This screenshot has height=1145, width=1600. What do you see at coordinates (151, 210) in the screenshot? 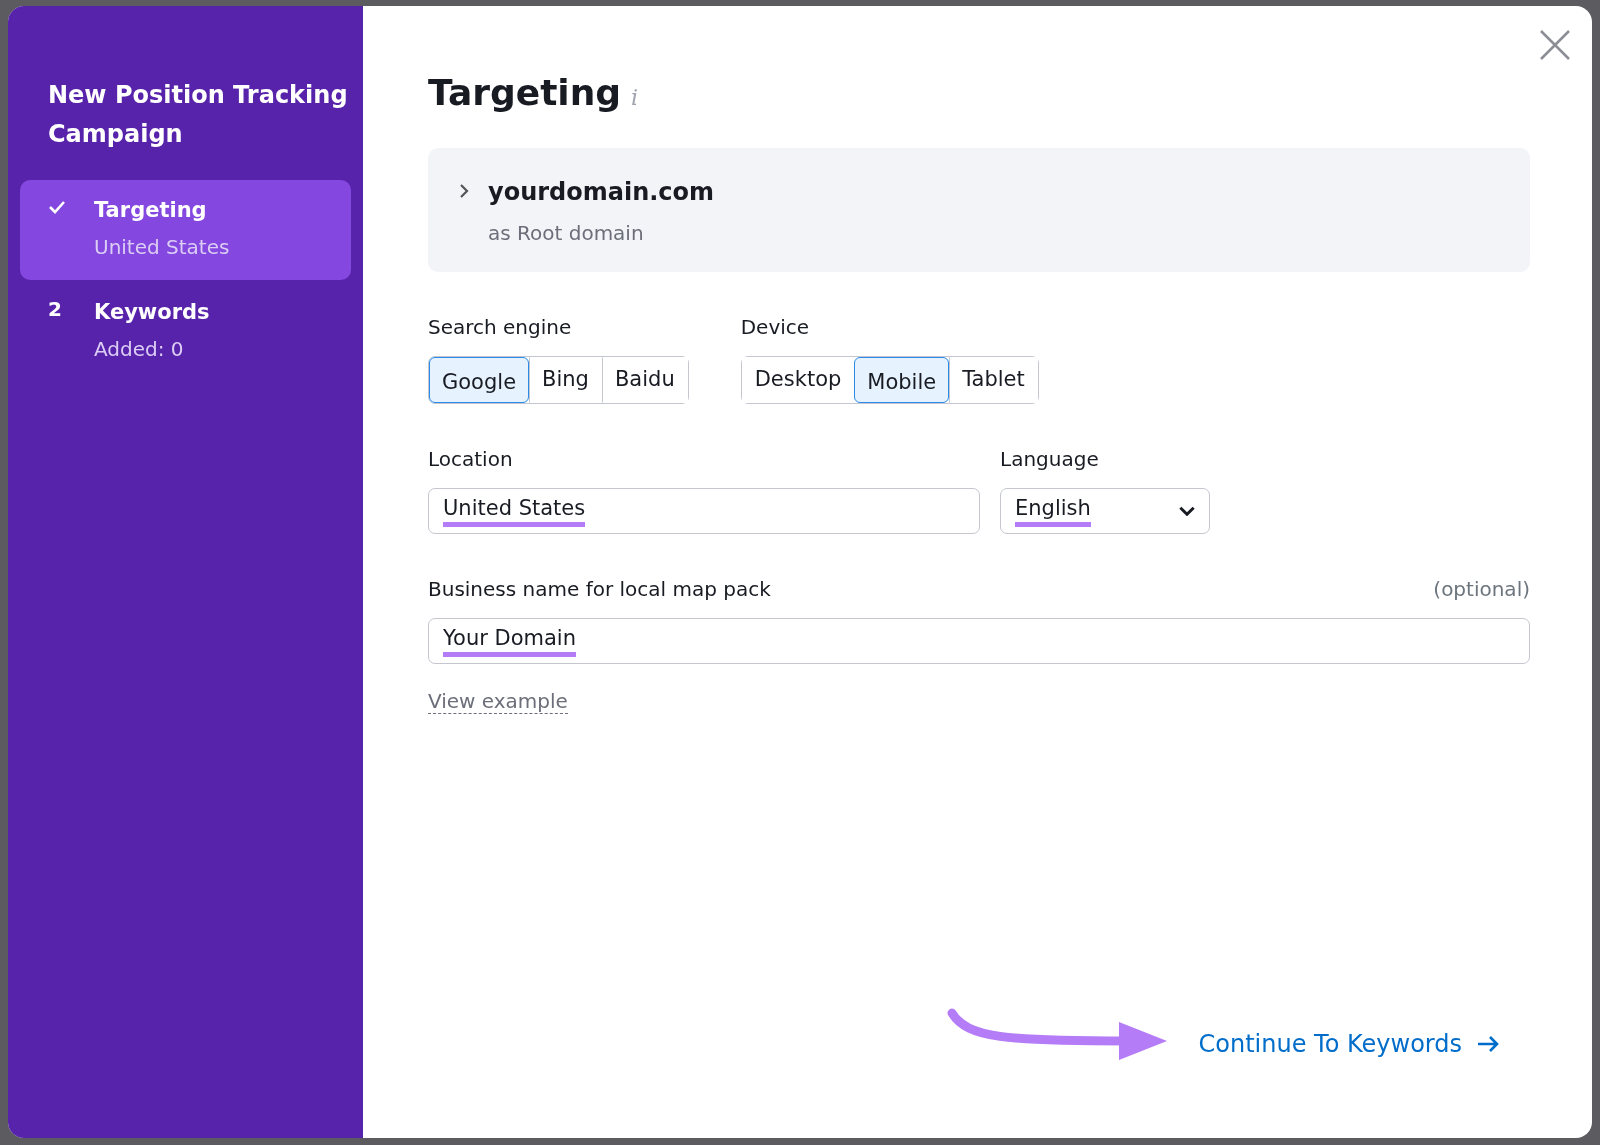
I see `step-title: Targeting` at bounding box center [151, 210].